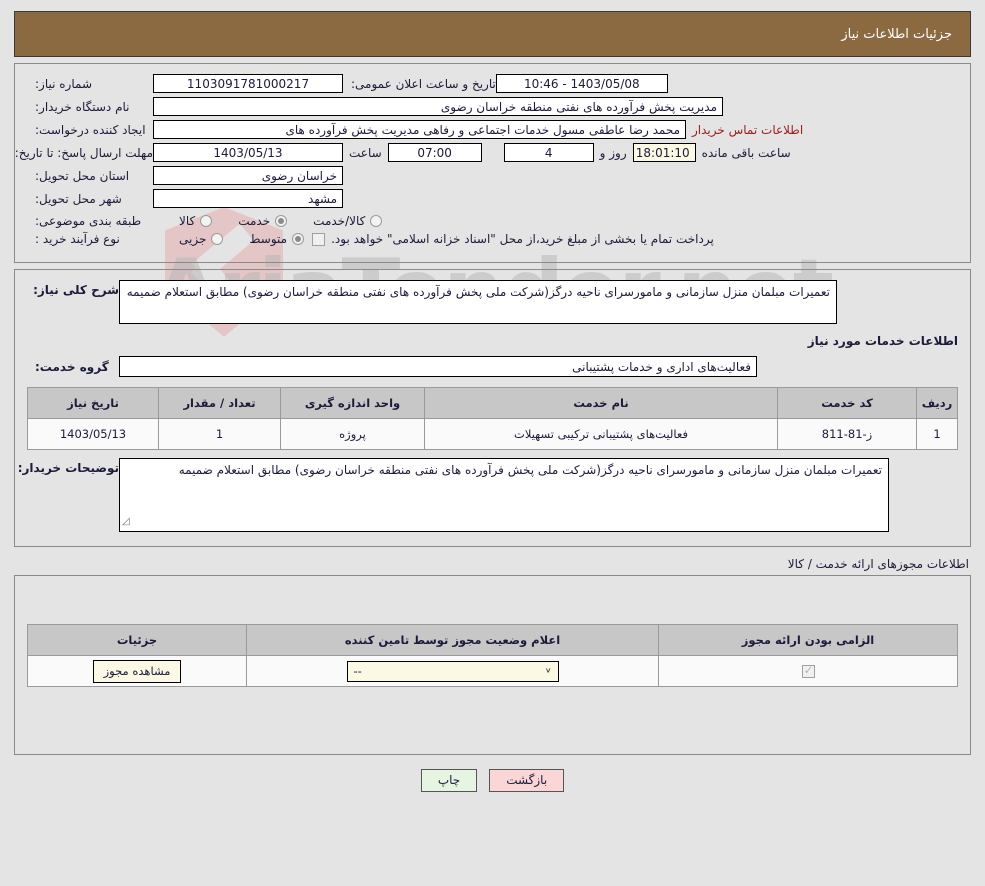 This screenshot has height=886, width=985. Describe the element at coordinates (746, 152) in the screenshot. I see `remaining-suffix-label: ساعت باقی مانده` at that location.